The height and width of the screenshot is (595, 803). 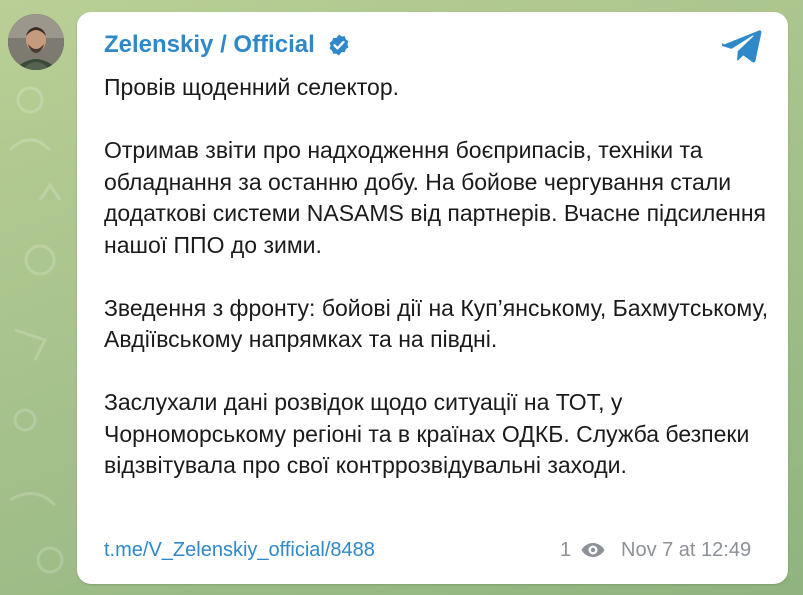 What do you see at coordinates (209, 45) in the screenshot?
I see `channel-title: Zelenskiy / Official` at bounding box center [209, 45].